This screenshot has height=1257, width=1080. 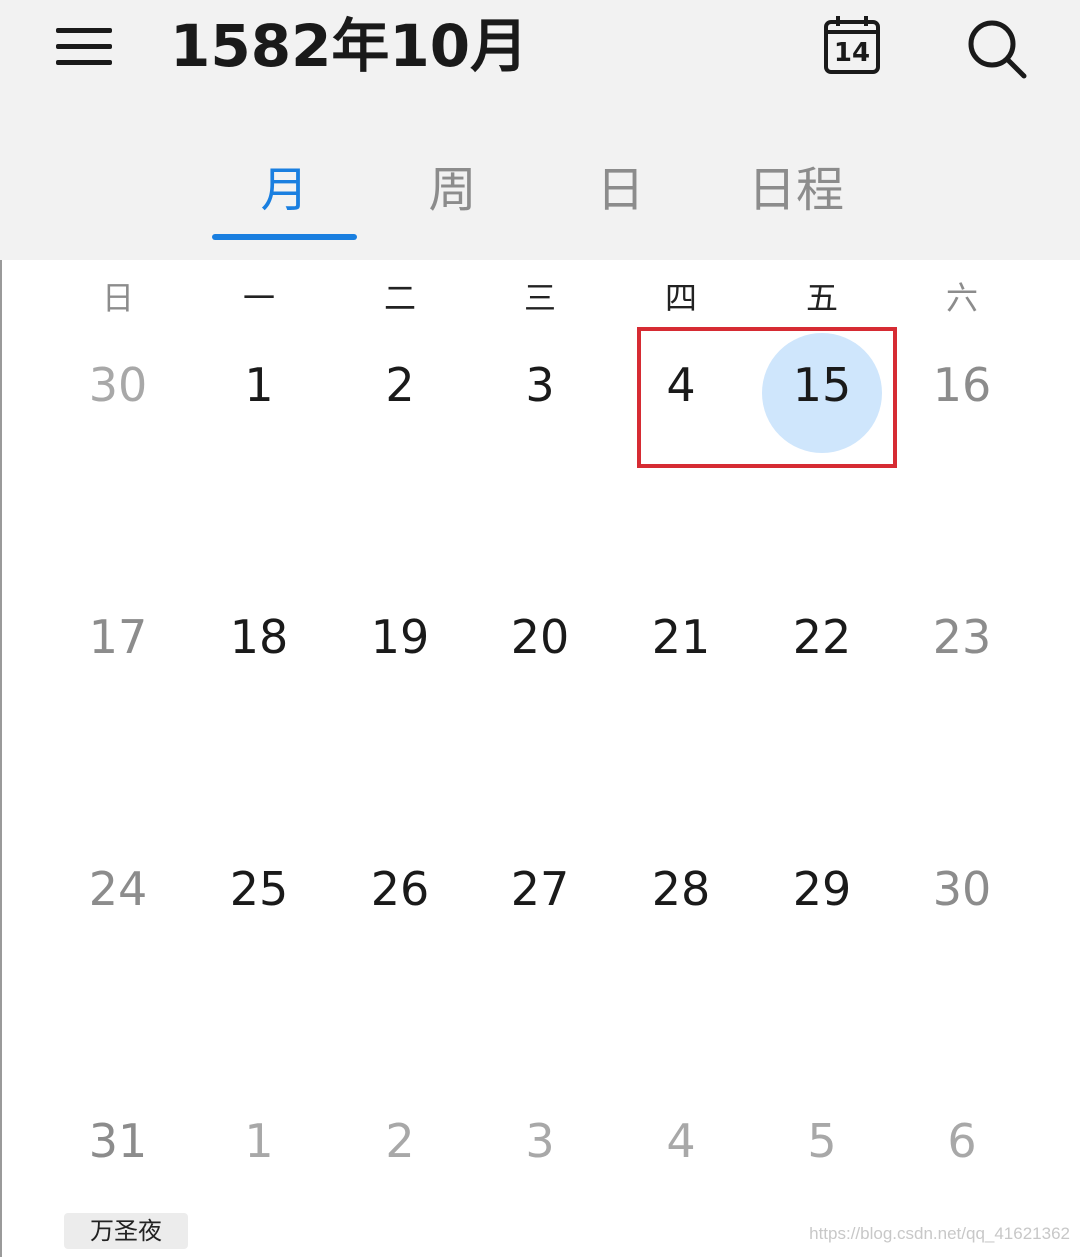 What do you see at coordinates (680, 298) in the screenshot?
I see `weekday-thu: 四` at bounding box center [680, 298].